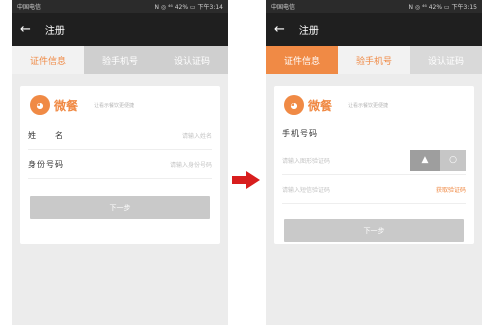  I want to click on id-number-input: 请输入身份号码, so click(191, 164).